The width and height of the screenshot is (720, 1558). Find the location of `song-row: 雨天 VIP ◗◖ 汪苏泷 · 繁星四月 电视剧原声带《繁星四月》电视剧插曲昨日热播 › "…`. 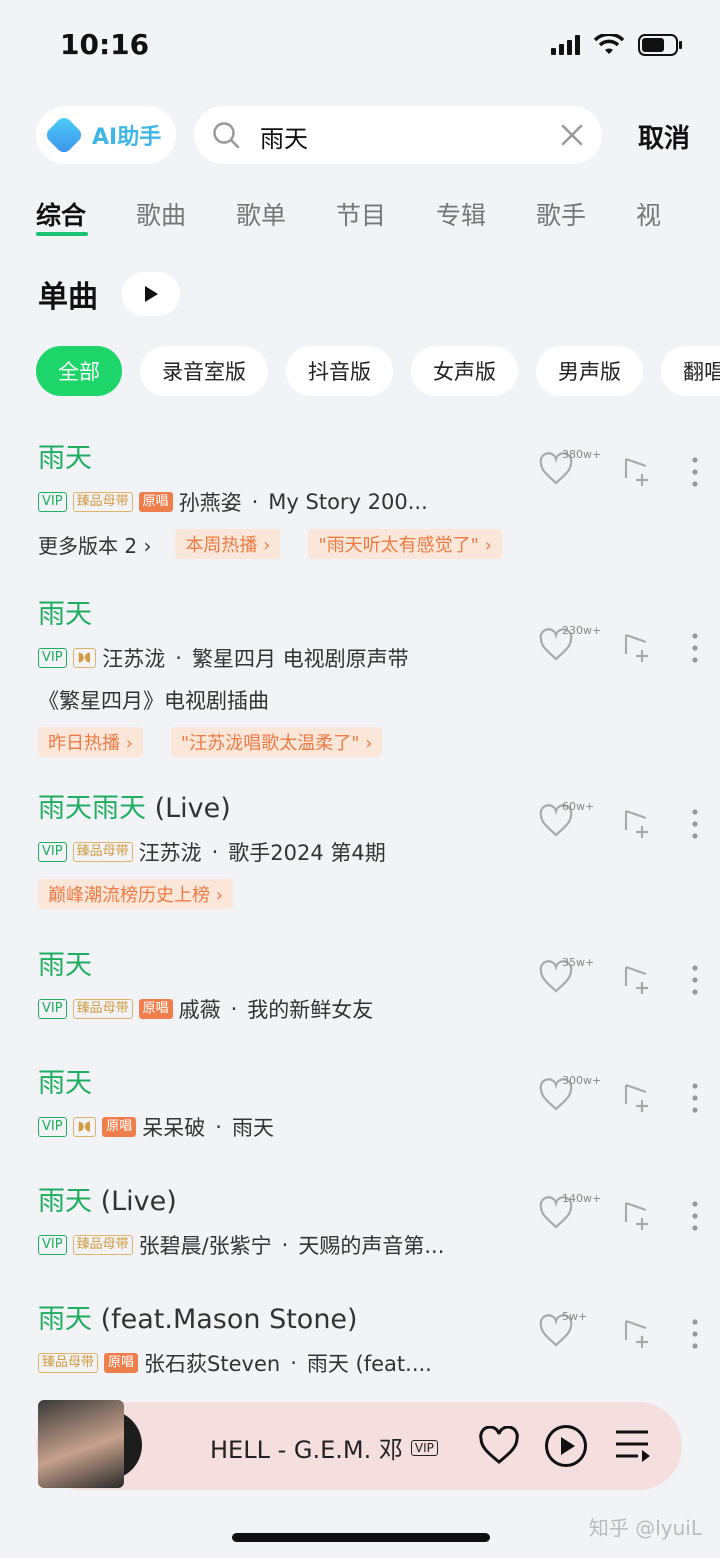

song-row: 雨天 VIP ◗◖ 汪苏泷 · 繁星四月 电视剧原声带《繁星四月》电视剧插曲昨日热播 › "… is located at coordinates (368, 674).